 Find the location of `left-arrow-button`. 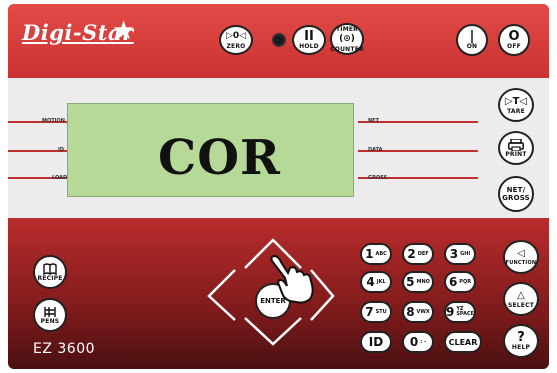

left-arrow-button is located at coordinates (222, 296).